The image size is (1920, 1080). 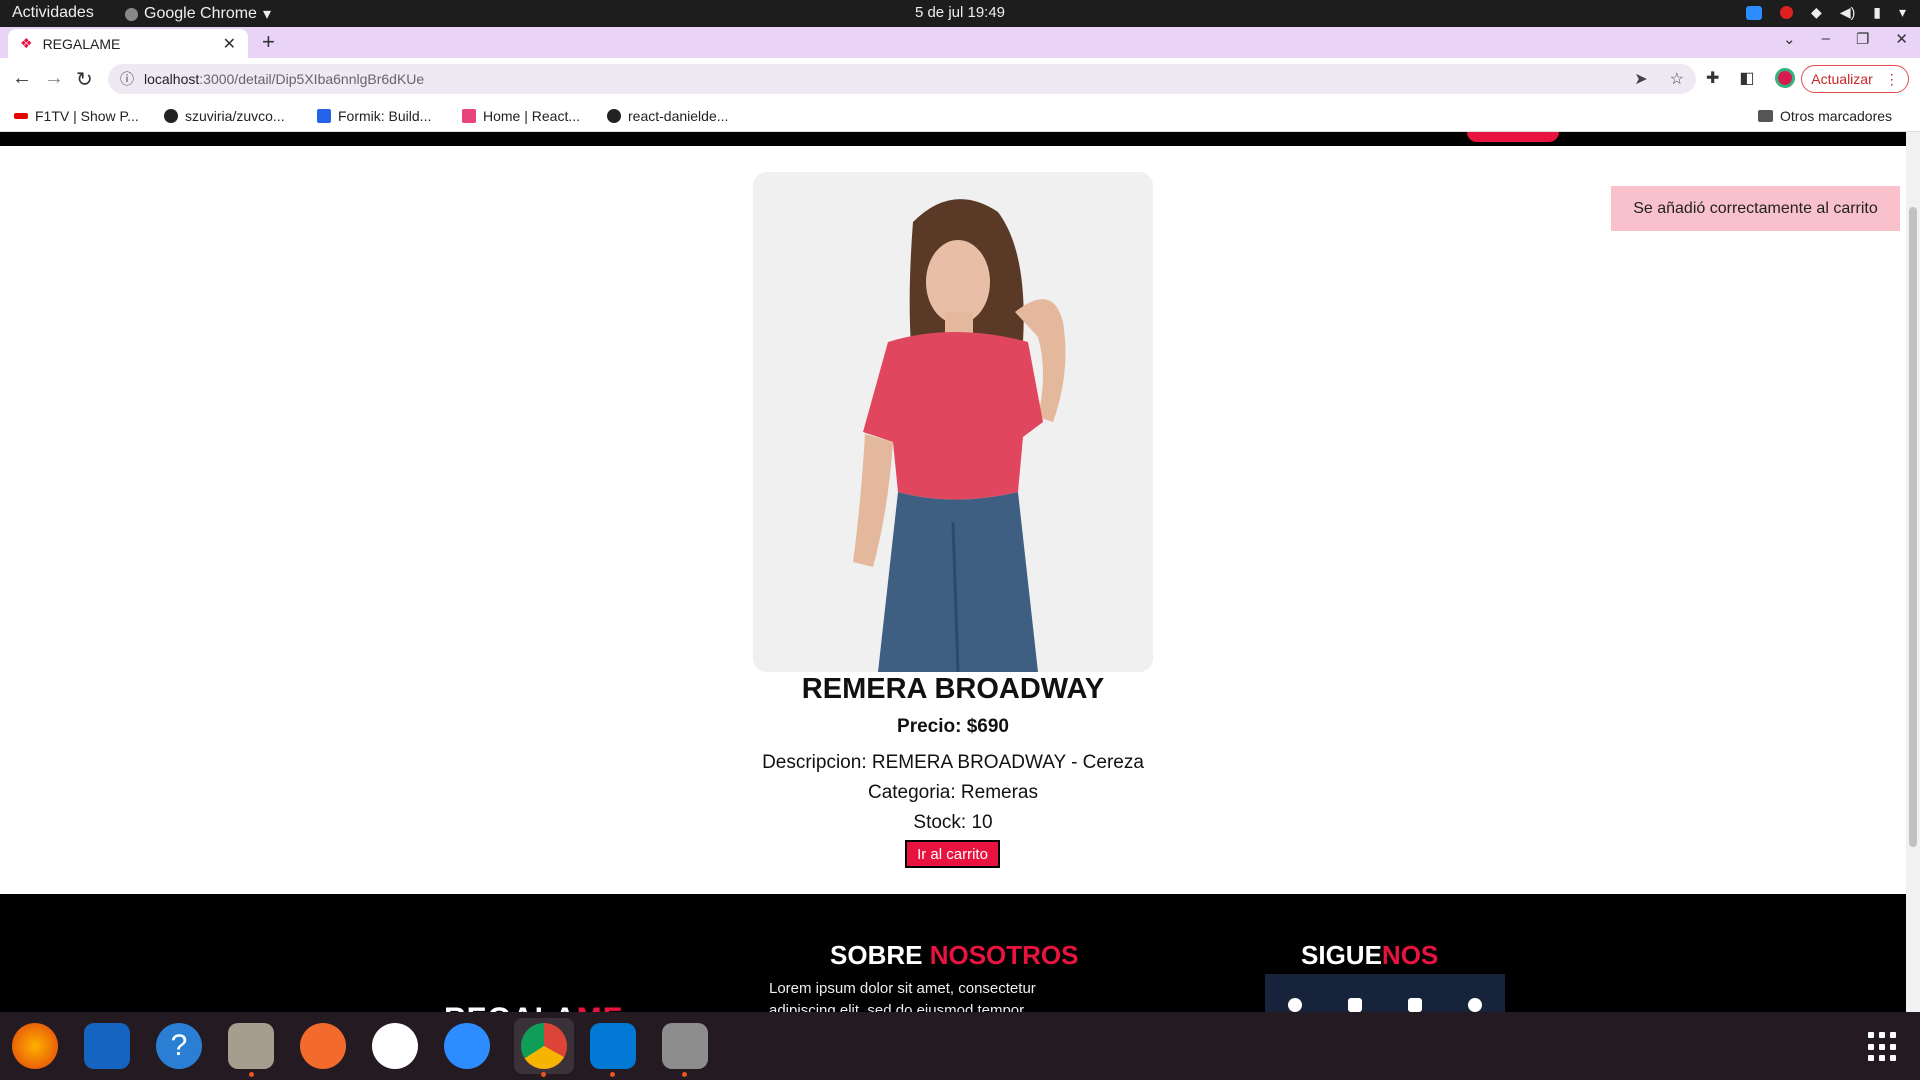 What do you see at coordinates (107, 1046) in the screenshot?
I see `writer-icon` at bounding box center [107, 1046].